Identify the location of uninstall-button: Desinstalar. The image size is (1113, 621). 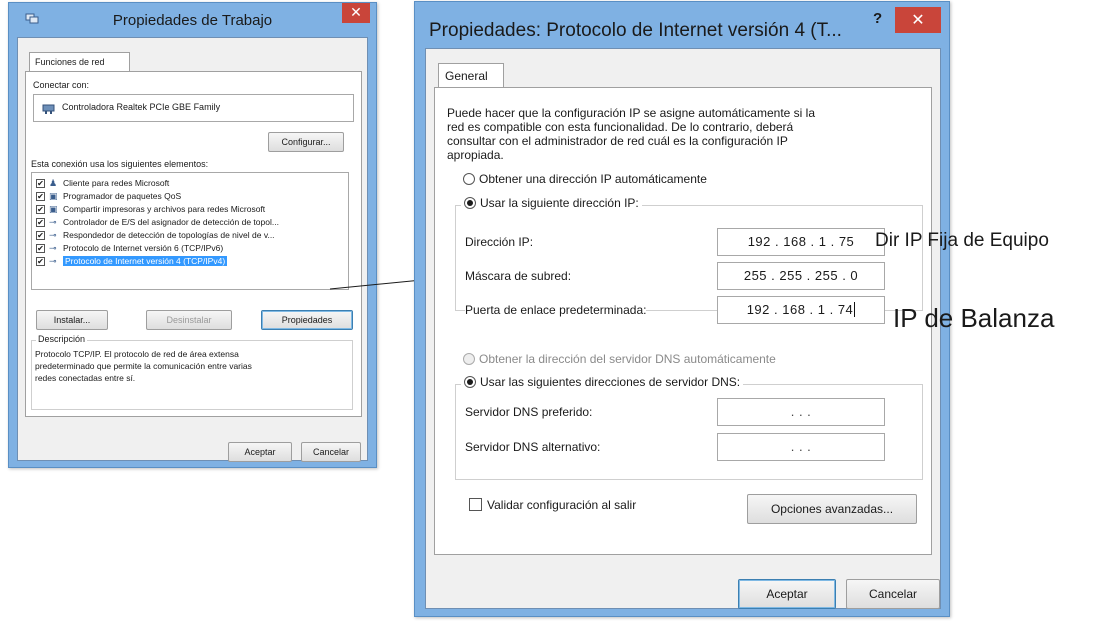
(189, 320).